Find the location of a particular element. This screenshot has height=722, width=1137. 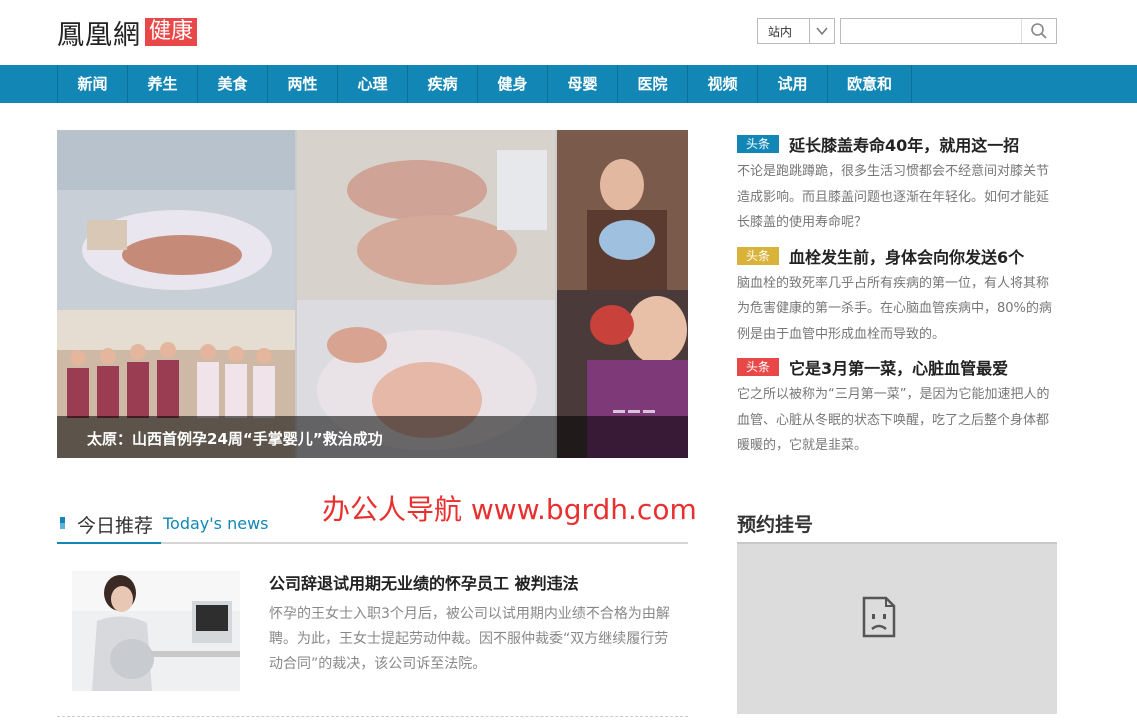

nav-list: 新闻 养生 美食 两性 心理 疾病 健身 母婴 医院 视频 试用 欧意和 is located at coordinates (484, 84).